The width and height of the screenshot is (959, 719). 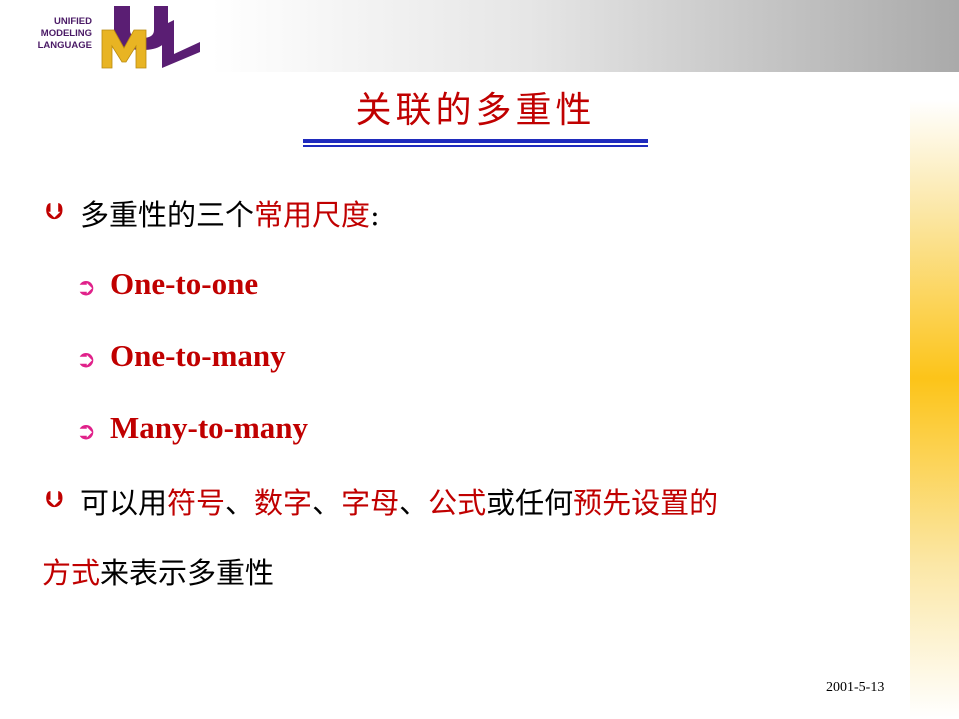 I want to click on logo-l-shape, so click(x=181, y=44).